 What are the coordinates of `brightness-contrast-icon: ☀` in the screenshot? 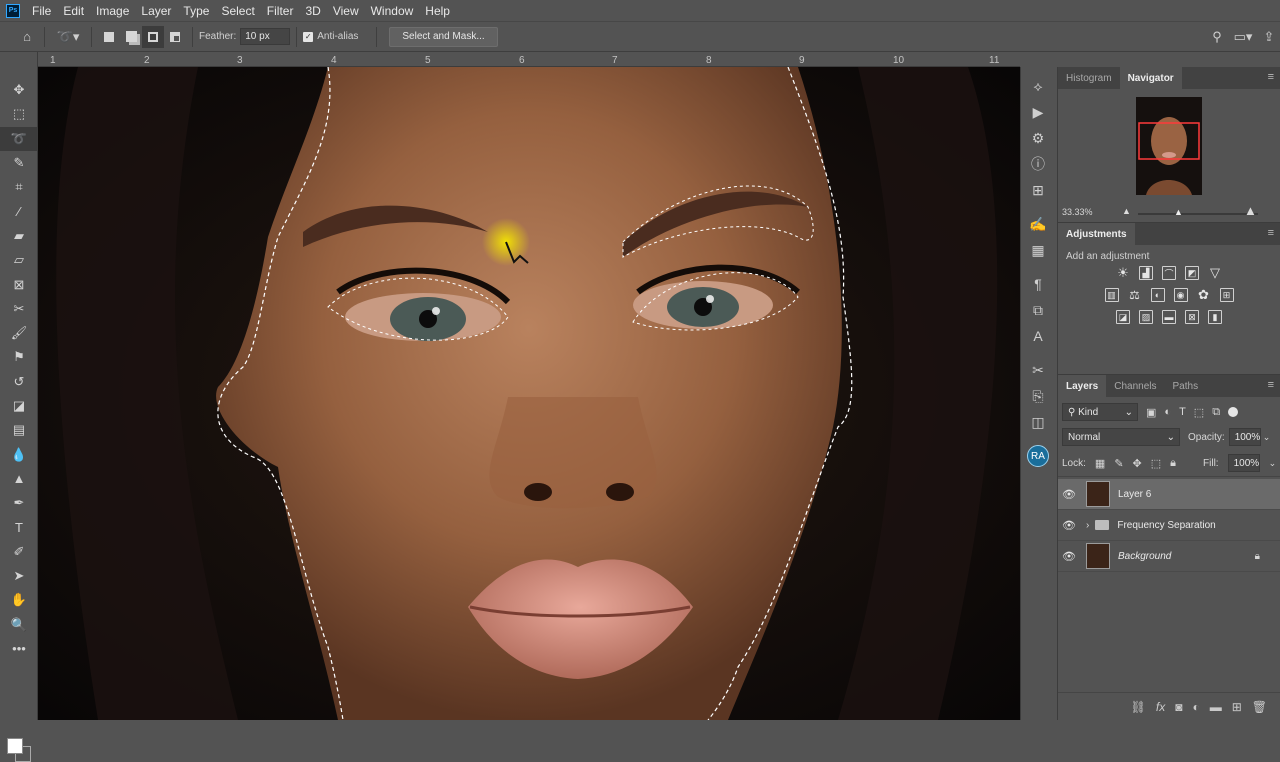 It's located at (1123, 272).